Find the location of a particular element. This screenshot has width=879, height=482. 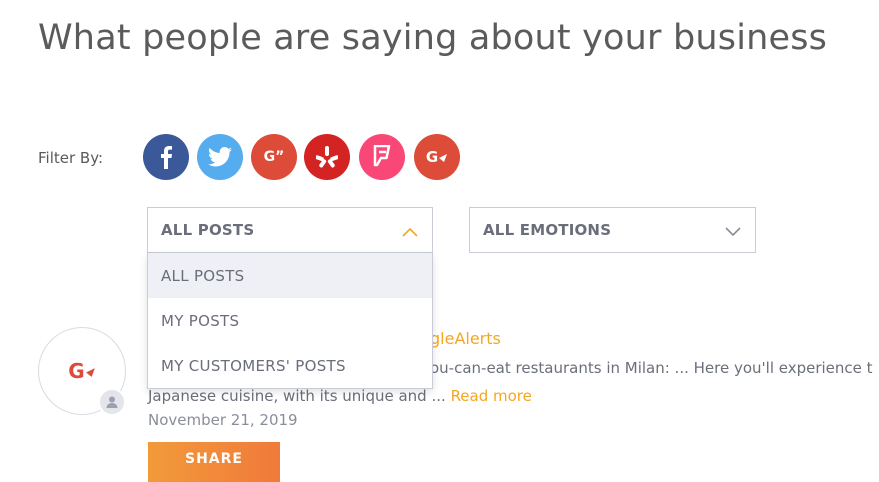

posts-filter-select: ALL POSTS is located at coordinates (290, 230).